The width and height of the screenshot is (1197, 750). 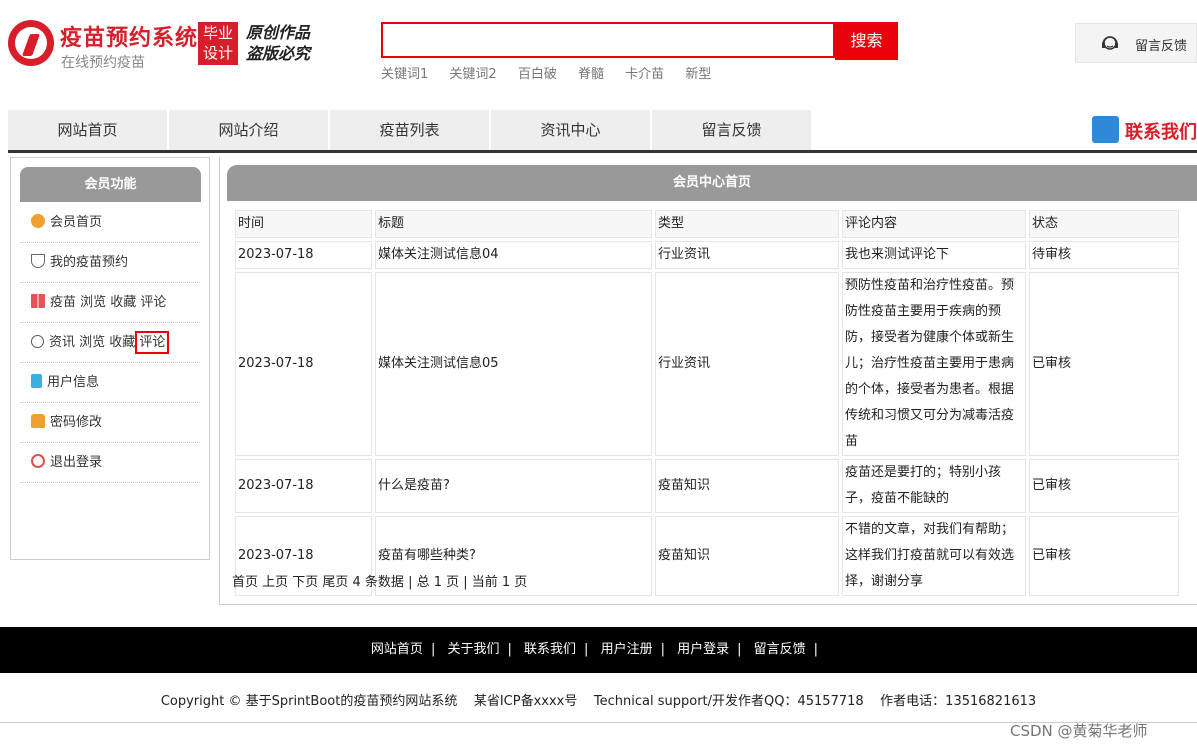 What do you see at coordinates (934, 255) in the screenshot?
I see `cell-comment: 我也来测试评论下` at bounding box center [934, 255].